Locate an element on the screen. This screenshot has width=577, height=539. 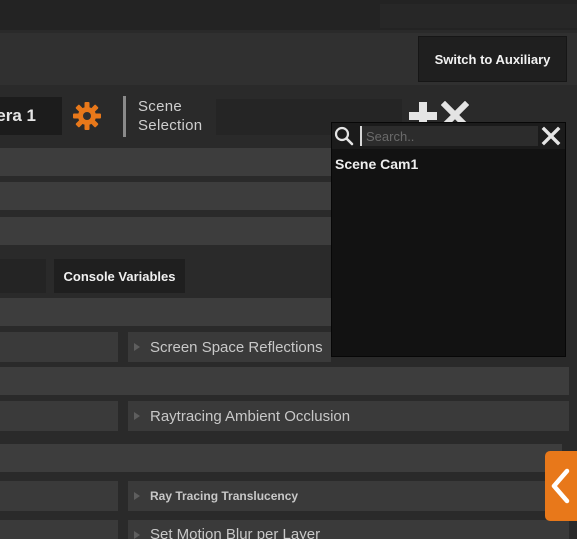
search-input is located at coordinates (449, 136).